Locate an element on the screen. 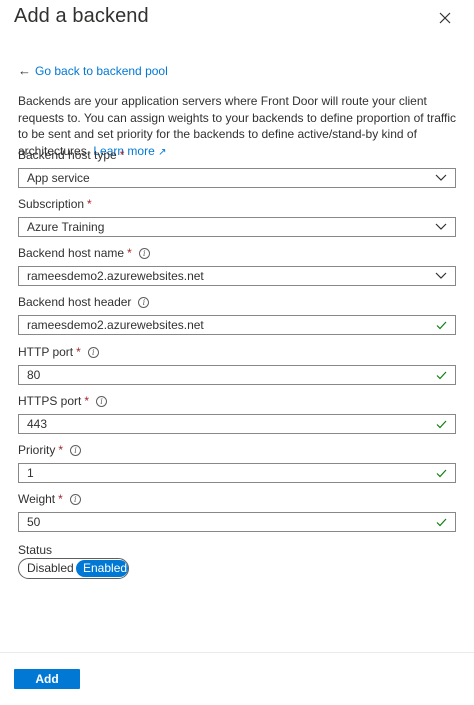 The height and width of the screenshot is (705, 474). backend-host-header-label: Backend host header i is located at coordinates (237, 302).